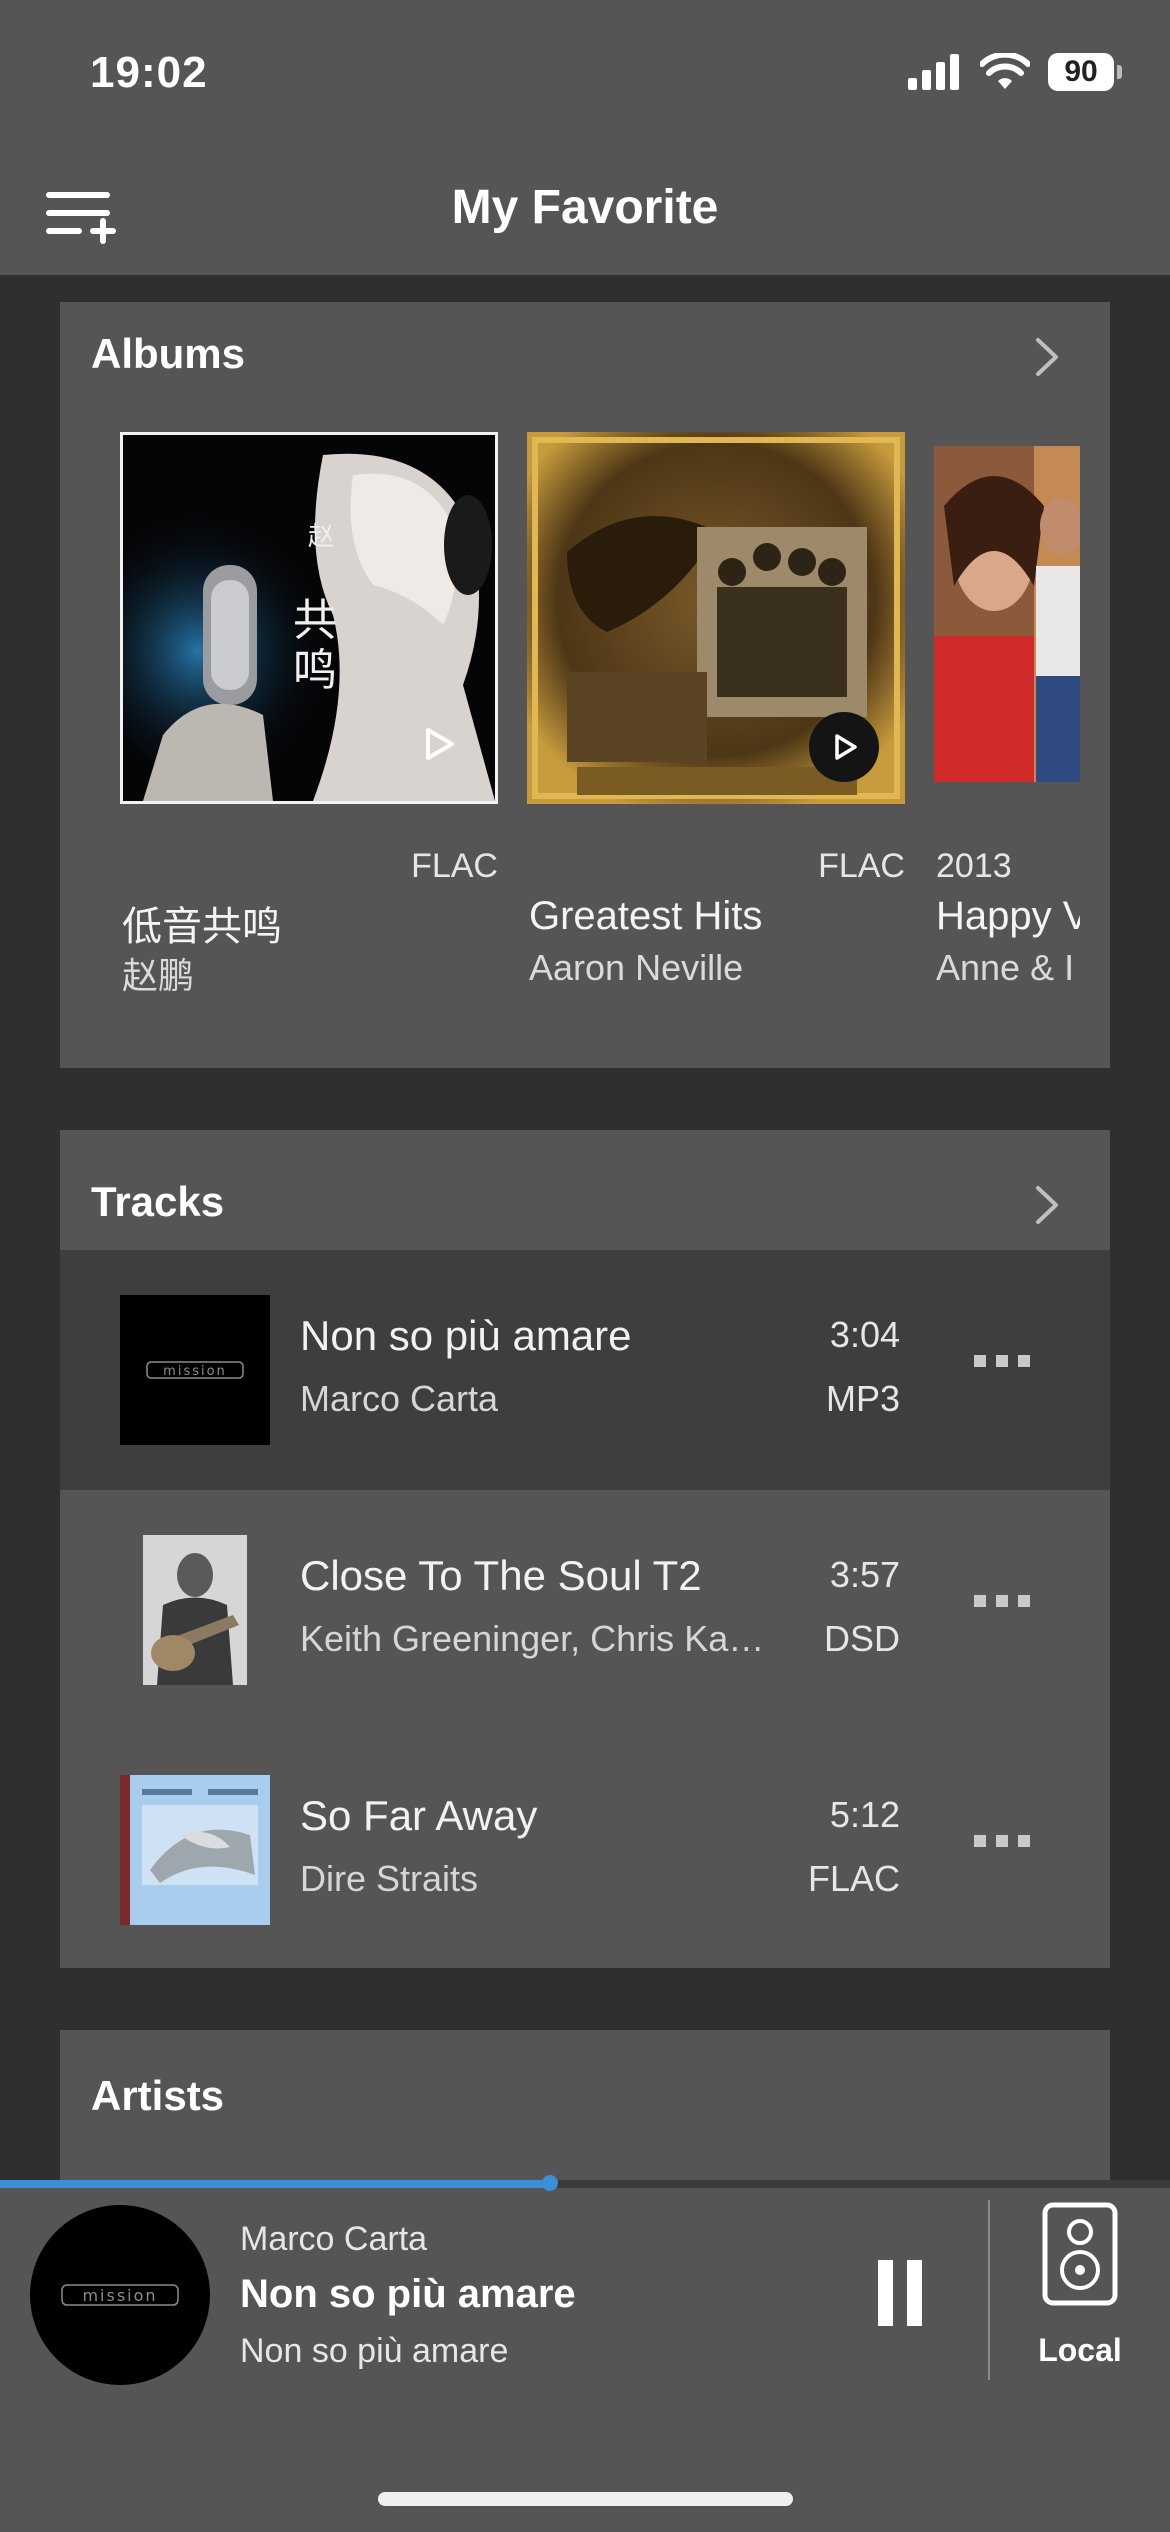  Describe the element at coordinates (466, 1335) in the screenshot. I see `track-title: Non so più amare` at that location.